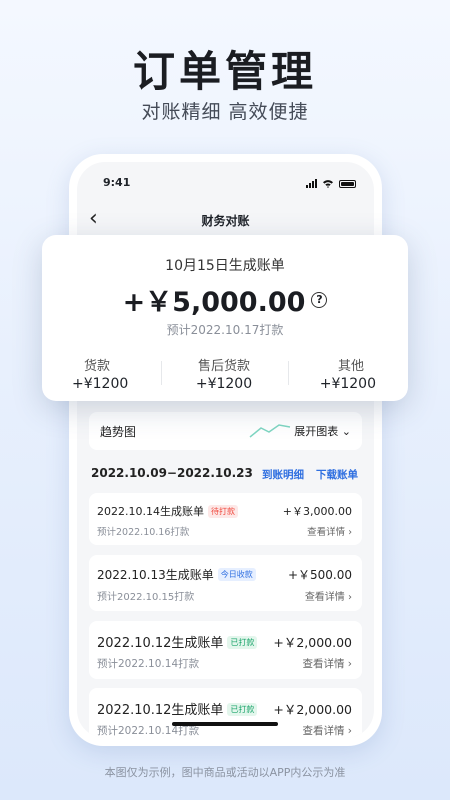 The image size is (450, 800). I want to click on bill-item-title-text: 2022.10.14生成账单, so click(150, 511).